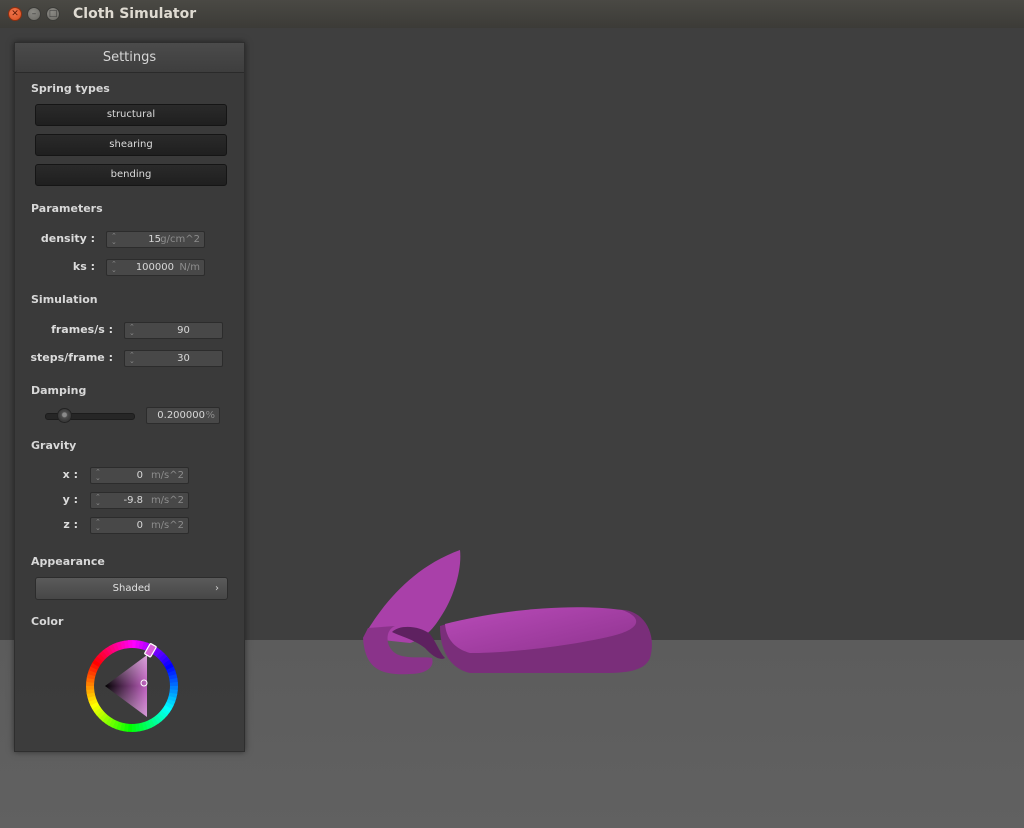  I want to click on settings-panel-title: Settings, so click(129, 58).